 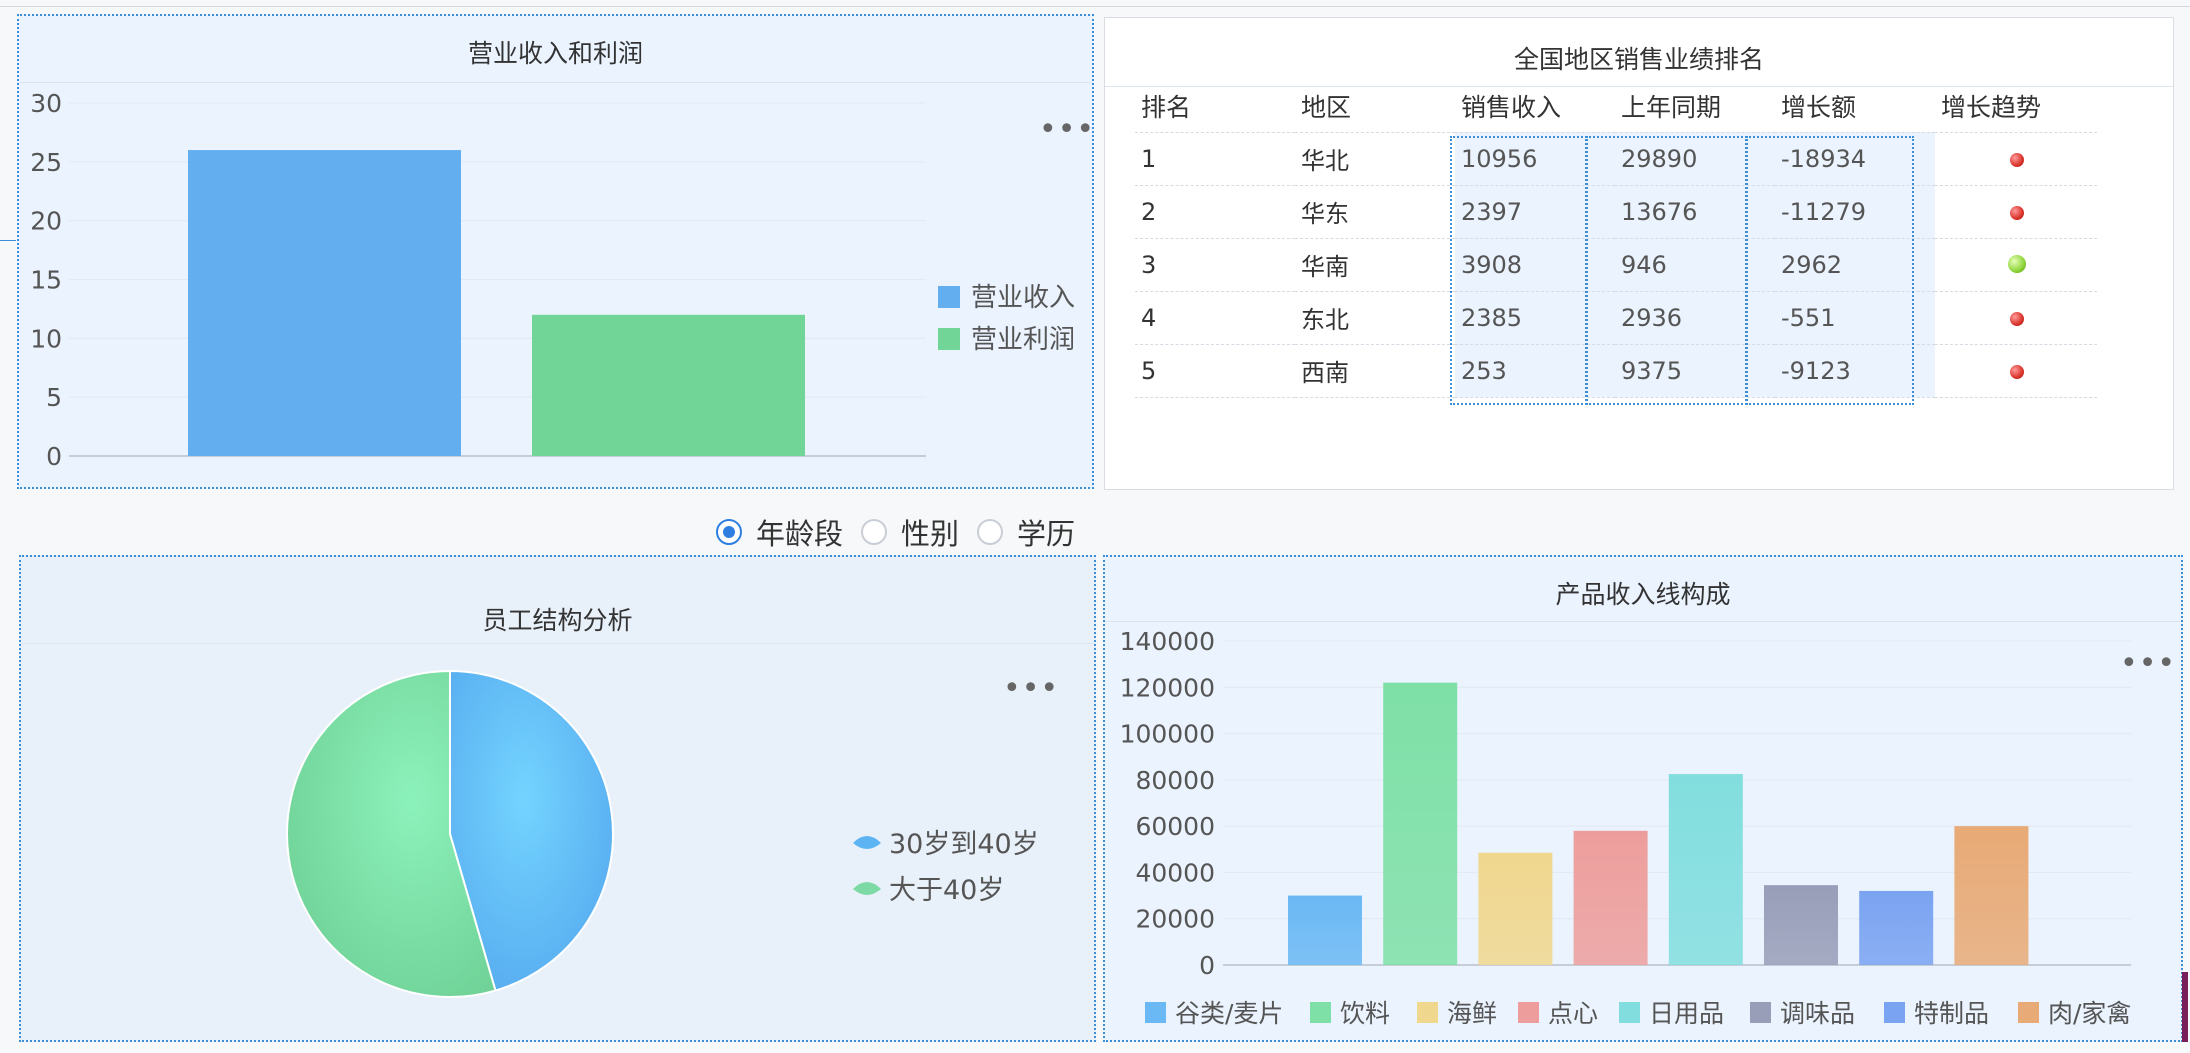 What do you see at coordinates (1695, 318) in the screenshot?
I see `cell-last-year: 2936` at bounding box center [1695, 318].